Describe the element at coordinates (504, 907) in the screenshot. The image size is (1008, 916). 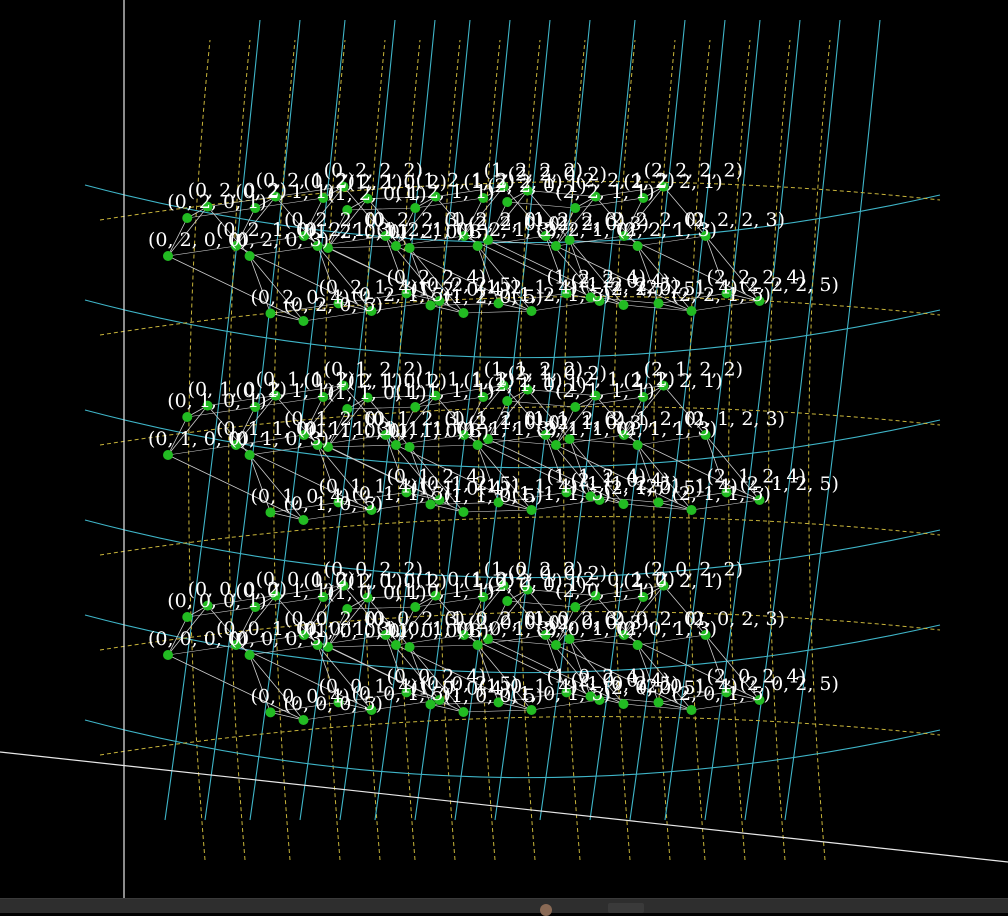
I see `status-bar` at that location.